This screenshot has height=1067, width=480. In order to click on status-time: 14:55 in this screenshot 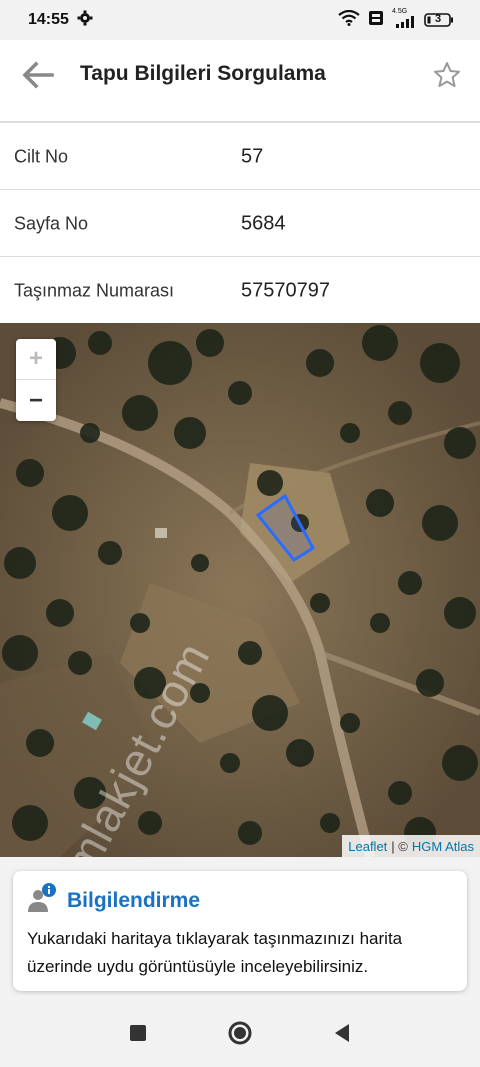, I will do `click(48, 19)`.